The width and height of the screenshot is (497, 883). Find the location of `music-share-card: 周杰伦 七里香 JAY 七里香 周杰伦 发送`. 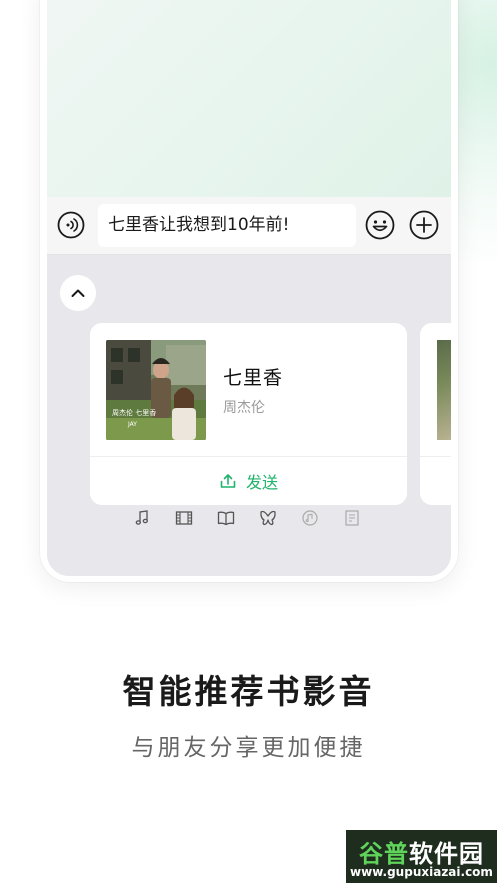

music-share-card: 周杰伦 七里香 JAY 七里香 周杰伦 发送 is located at coordinates (248, 414).